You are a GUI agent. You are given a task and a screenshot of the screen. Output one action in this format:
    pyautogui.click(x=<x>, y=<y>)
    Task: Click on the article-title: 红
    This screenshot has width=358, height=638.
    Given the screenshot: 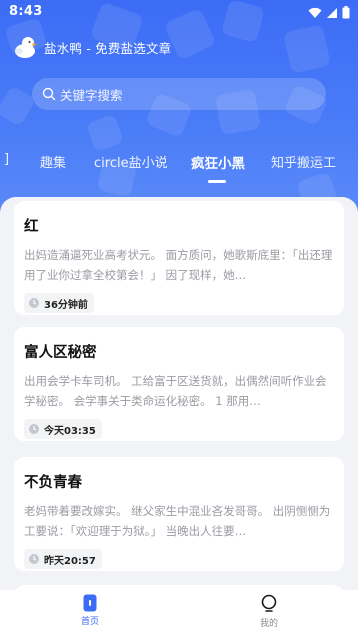 What is the action you would take?
    pyautogui.click(x=31, y=227)
    